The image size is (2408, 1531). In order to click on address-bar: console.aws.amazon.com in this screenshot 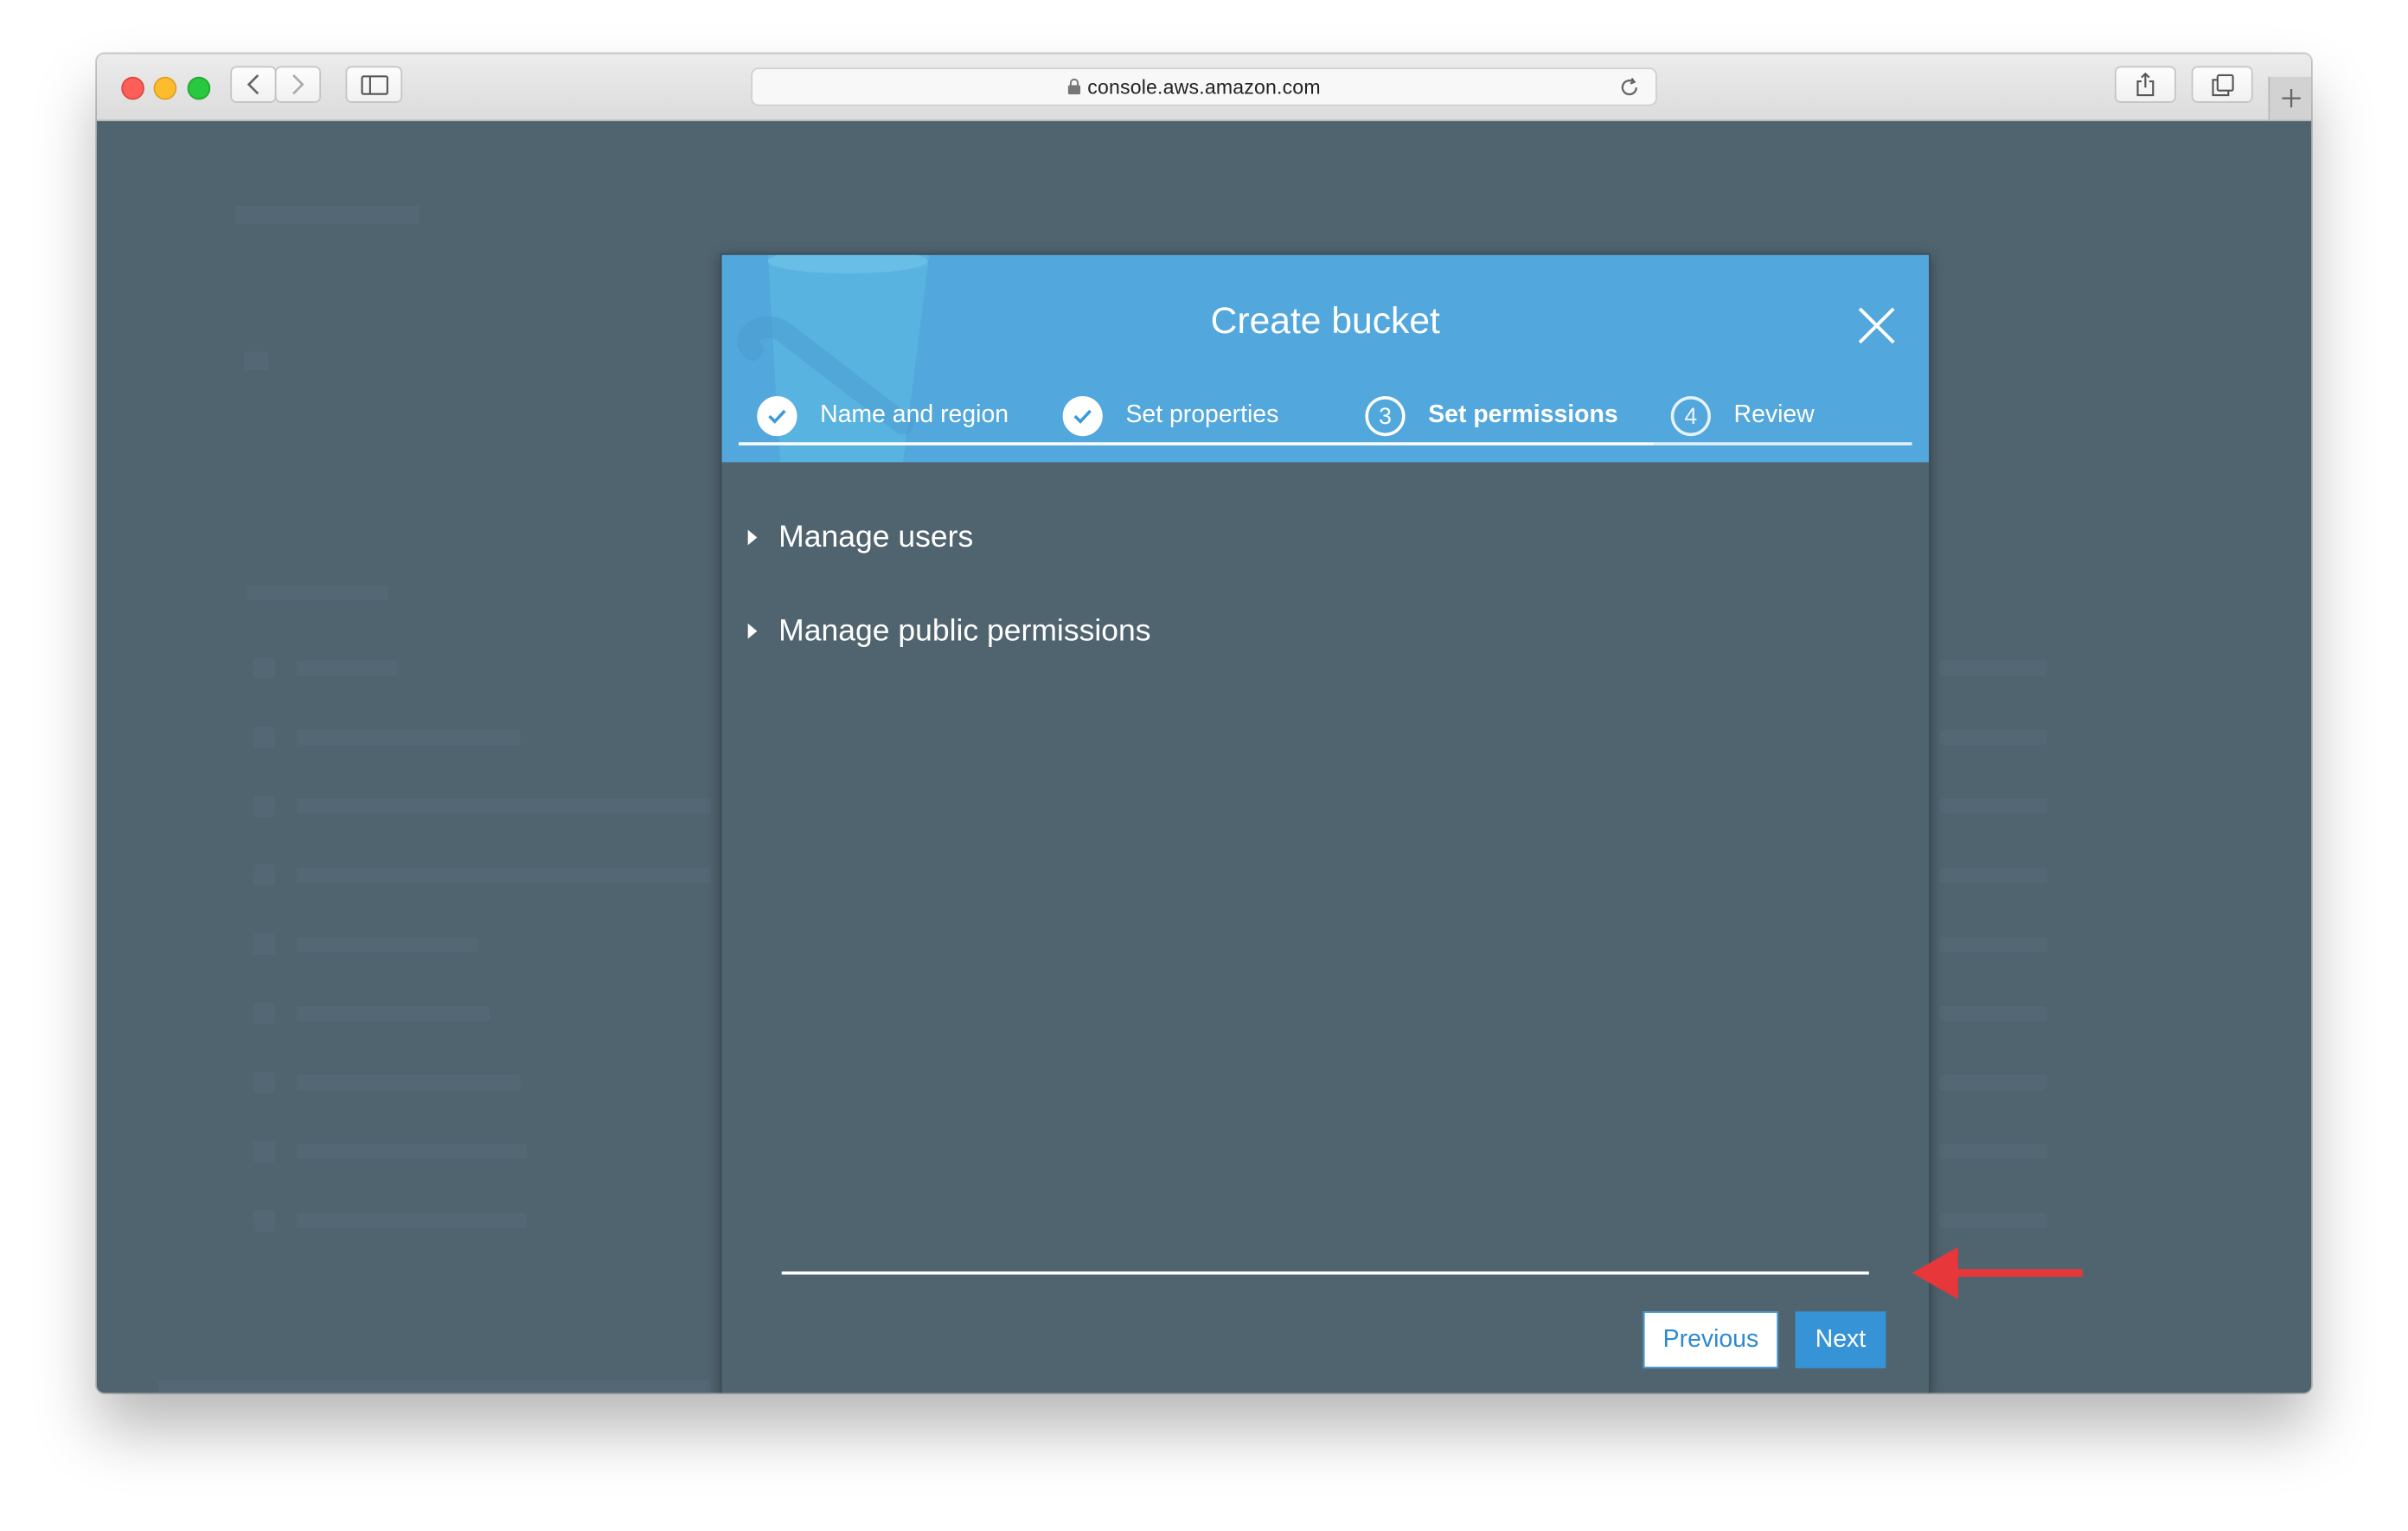, I will do `click(1204, 86)`.